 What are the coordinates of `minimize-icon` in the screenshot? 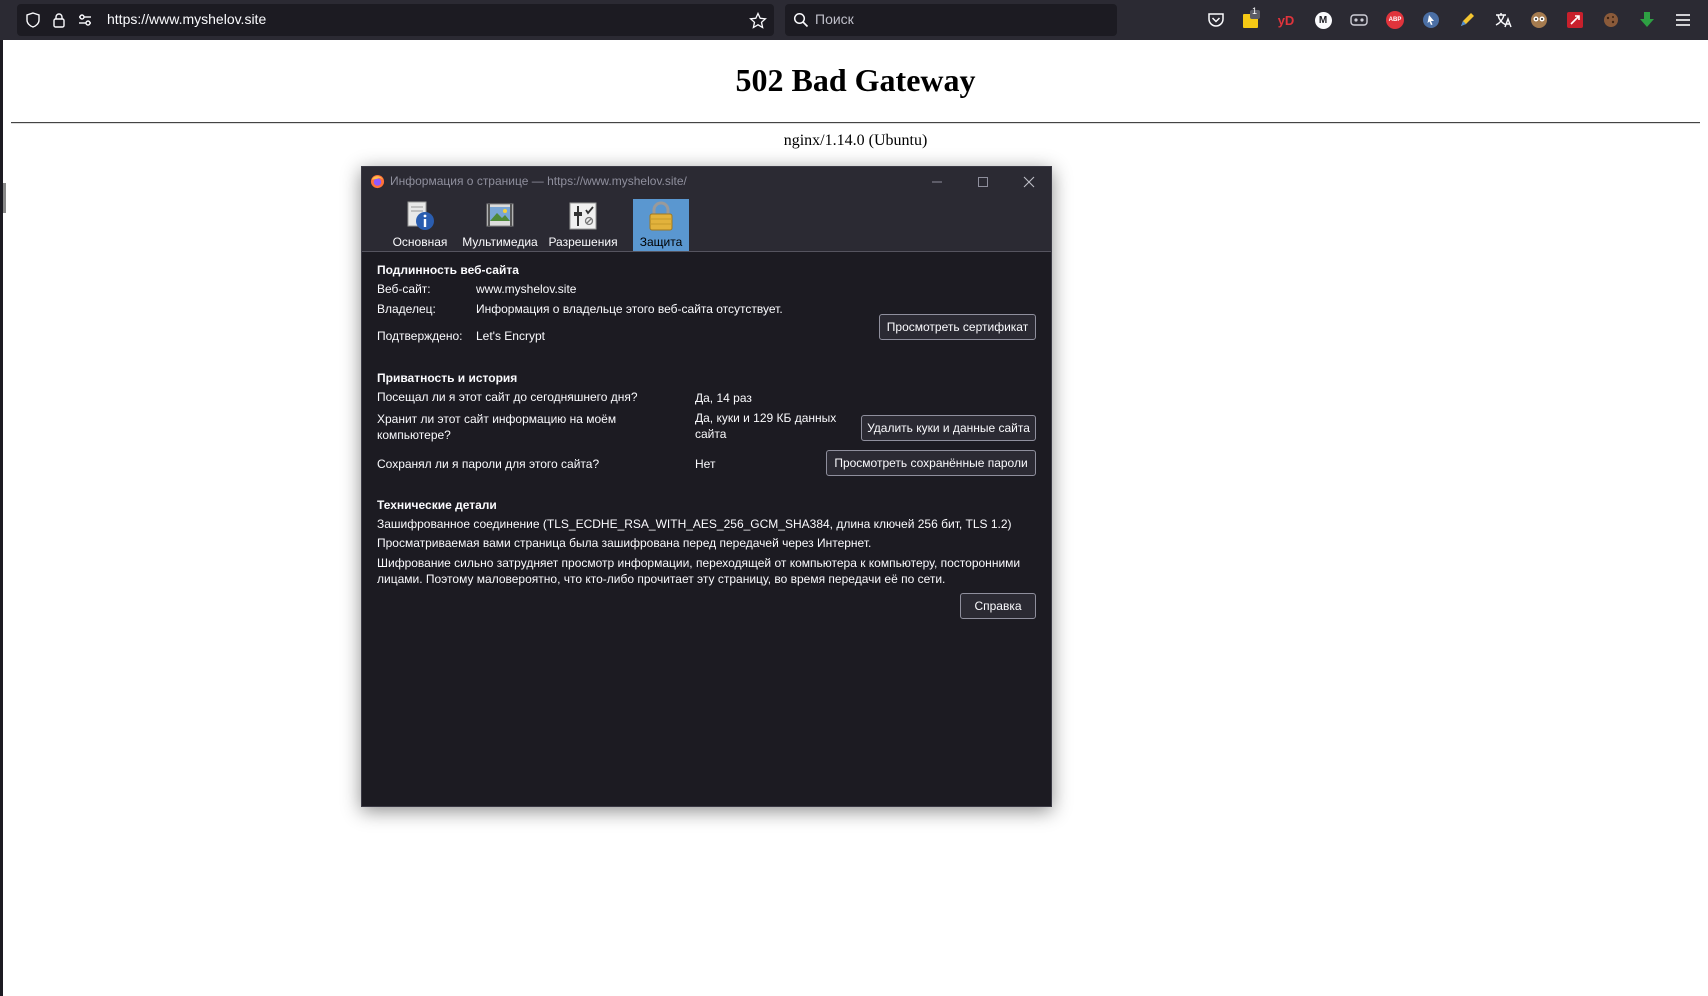 It's located at (937, 182).